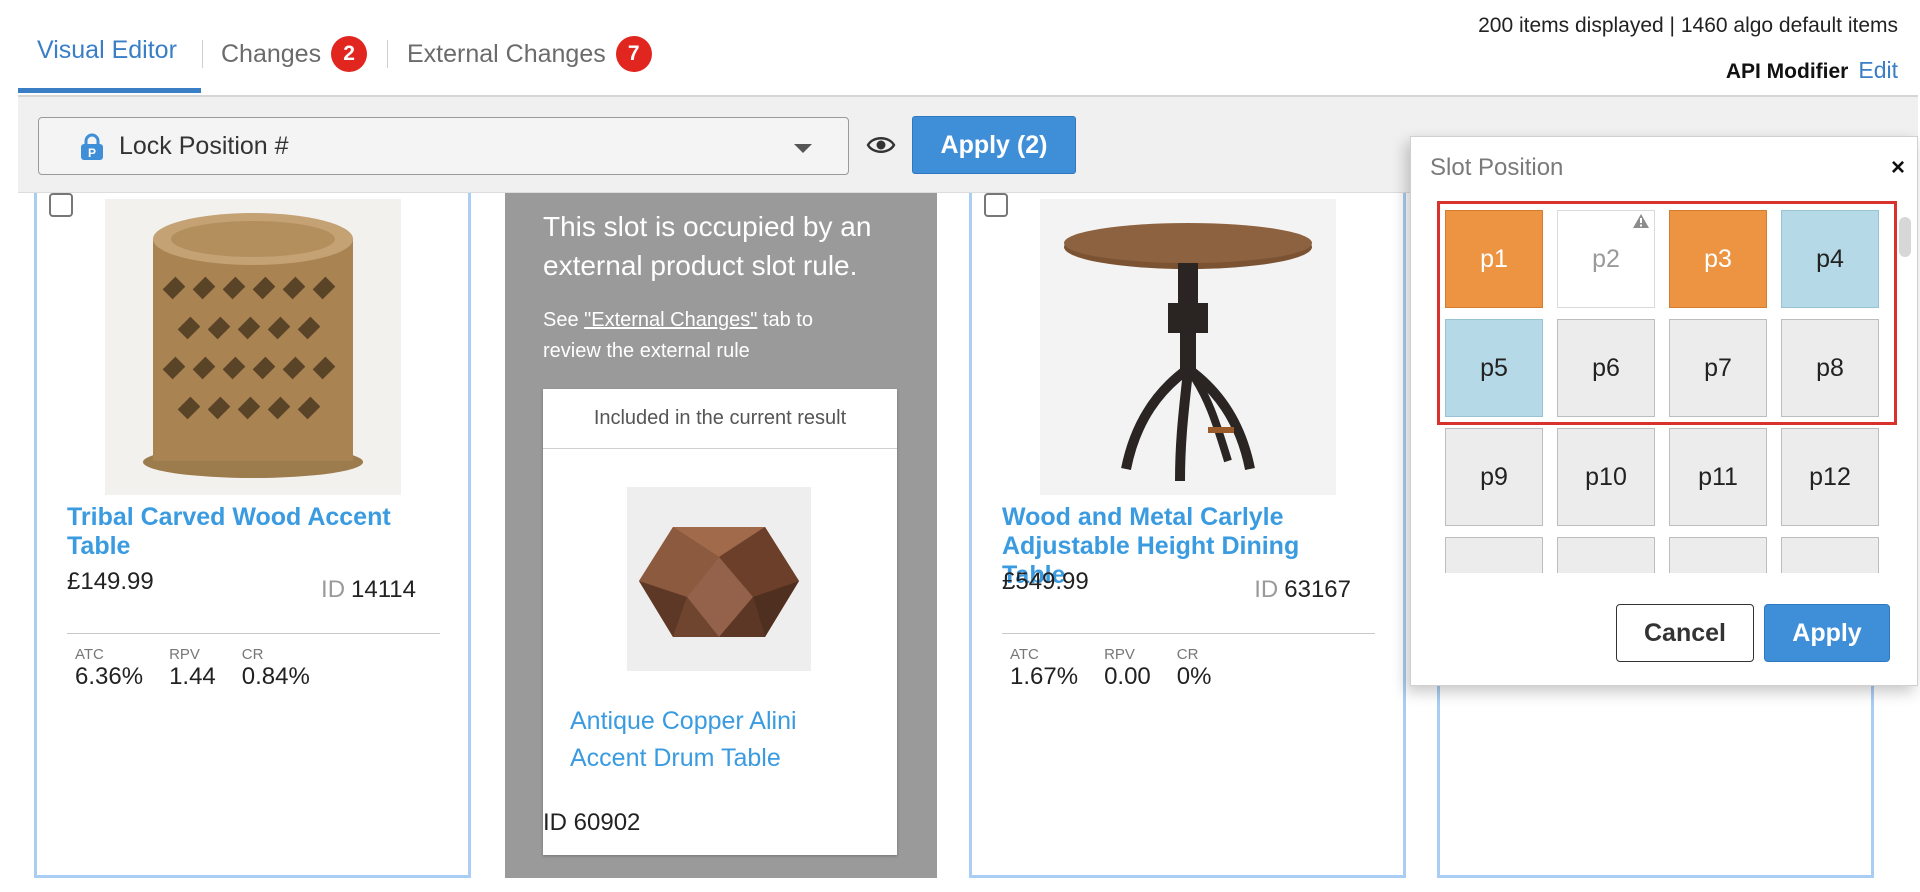 Image resolution: width=1920 pixels, height=892 pixels. I want to click on slot-label: p12, so click(1830, 476).